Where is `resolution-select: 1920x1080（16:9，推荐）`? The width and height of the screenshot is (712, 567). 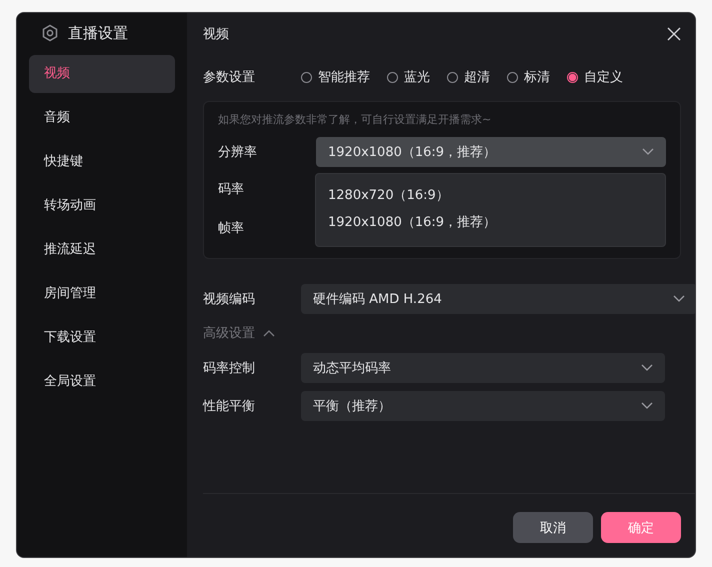
resolution-select: 1920x1080（16:9，推荐） is located at coordinates (491, 152).